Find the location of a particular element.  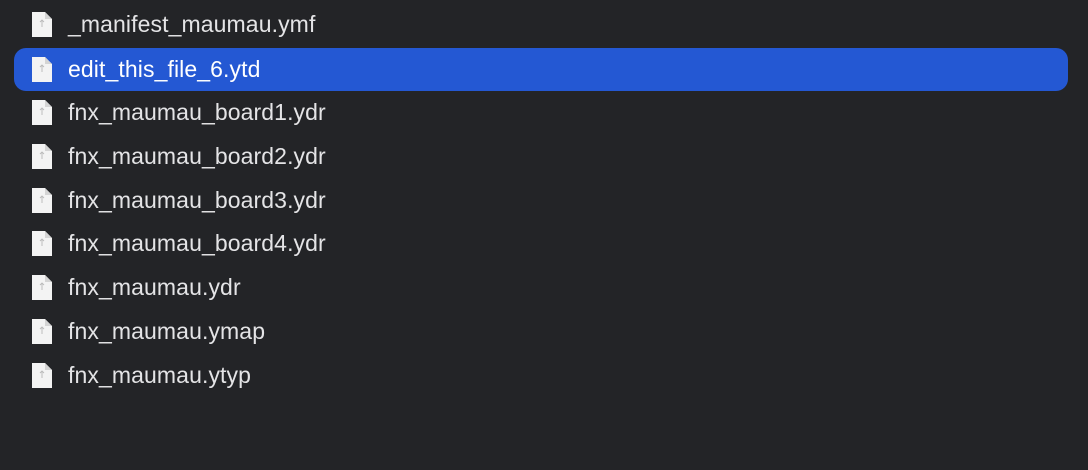

file-name: edit_this_file_6.ytd is located at coordinates (164, 69).